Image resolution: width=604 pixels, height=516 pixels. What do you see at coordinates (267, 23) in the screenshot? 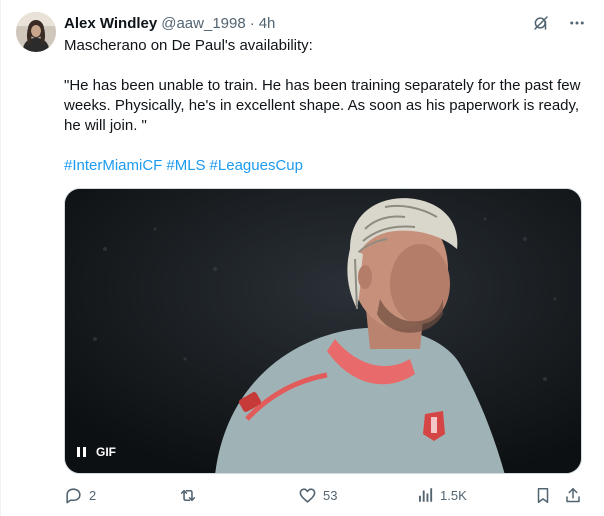
I see `tweet-time: 4h` at bounding box center [267, 23].